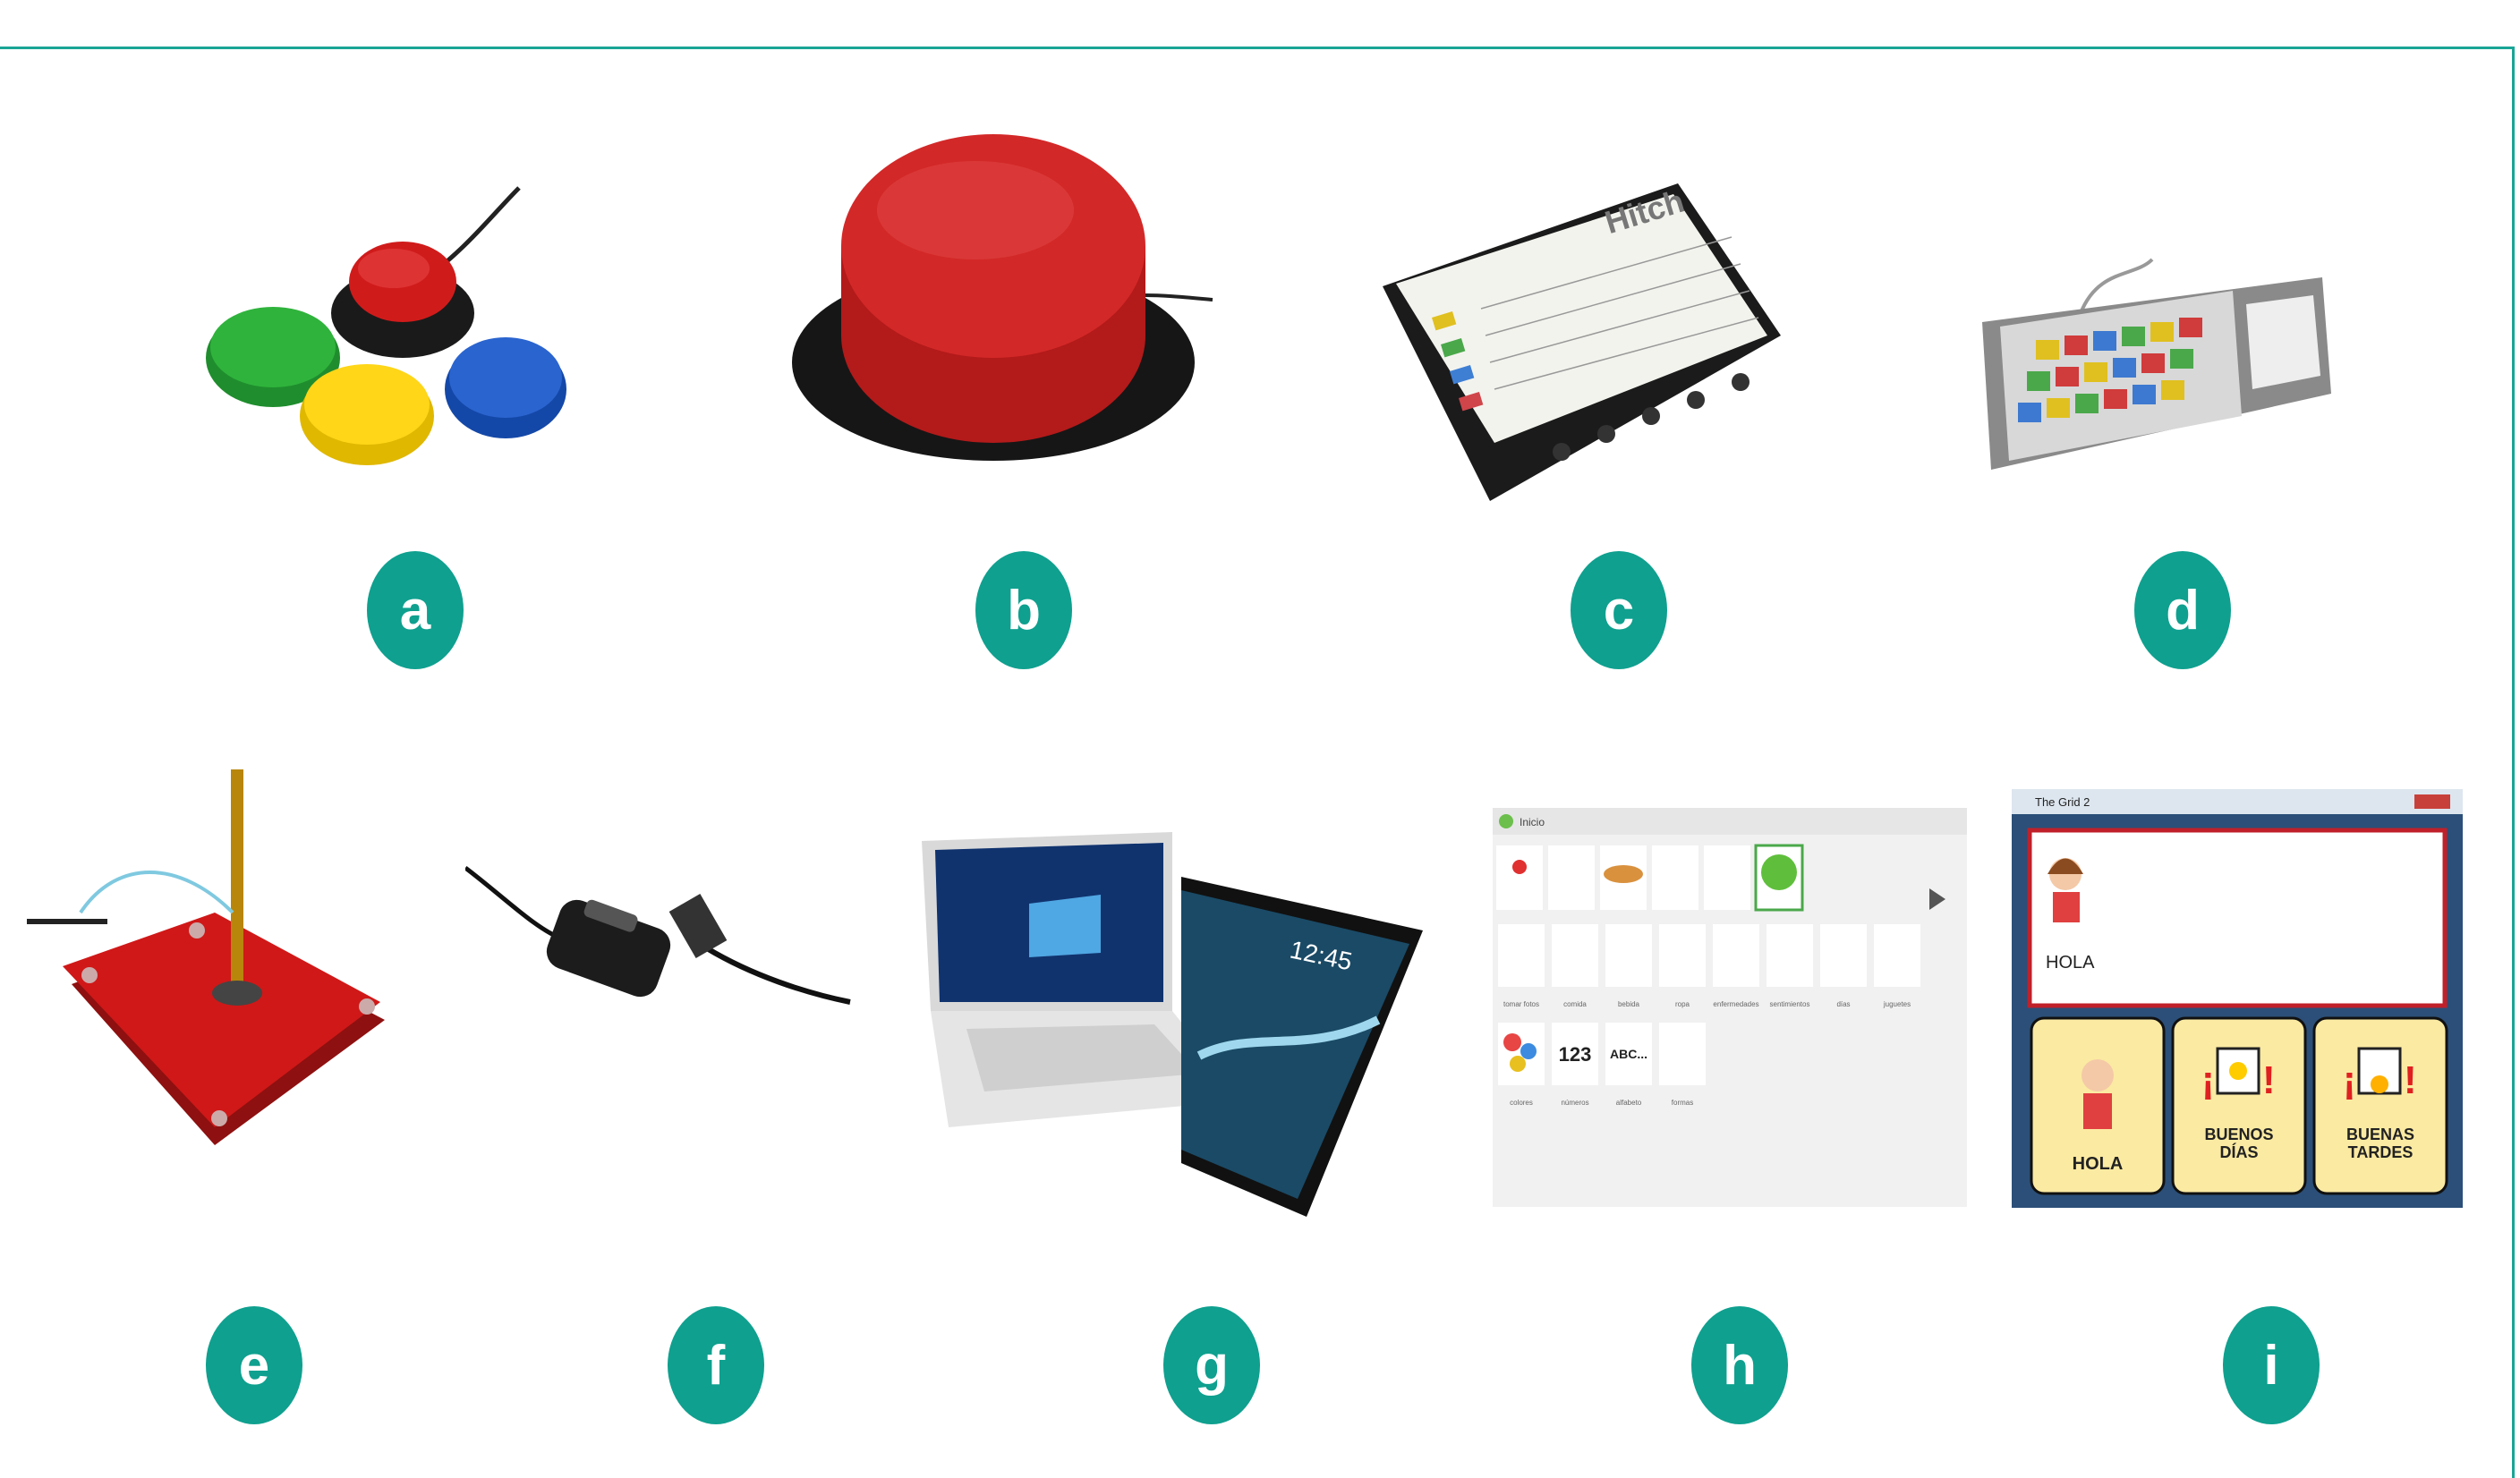  Describe the element at coordinates (1575, 1054) in the screenshot. I see `h-numbers: 123` at that location.